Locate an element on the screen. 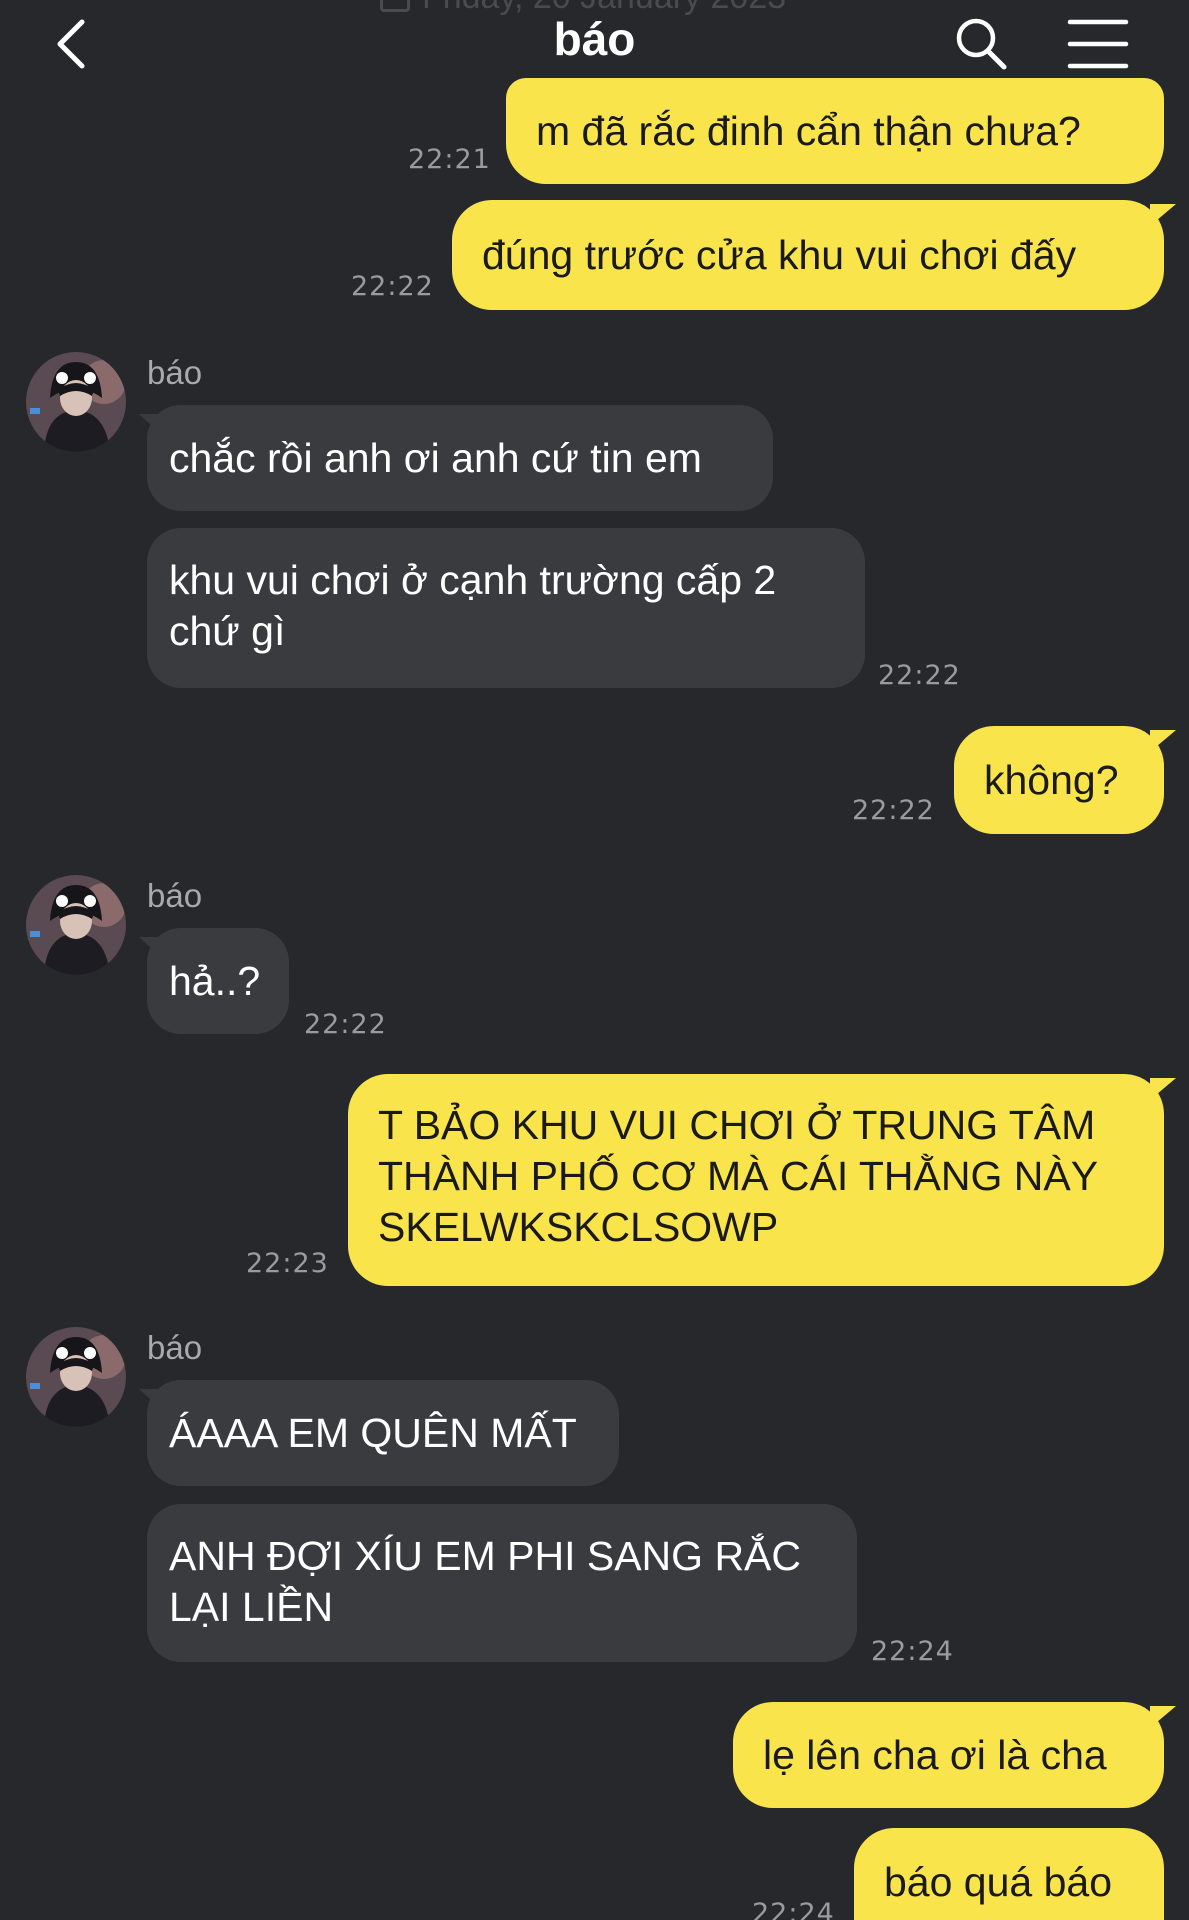 Image resolution: width=1189 pixels, height=1920 pixels. message-text: đúng trước cửa khu vui chơi đấy is located at coordinates (779, 254).